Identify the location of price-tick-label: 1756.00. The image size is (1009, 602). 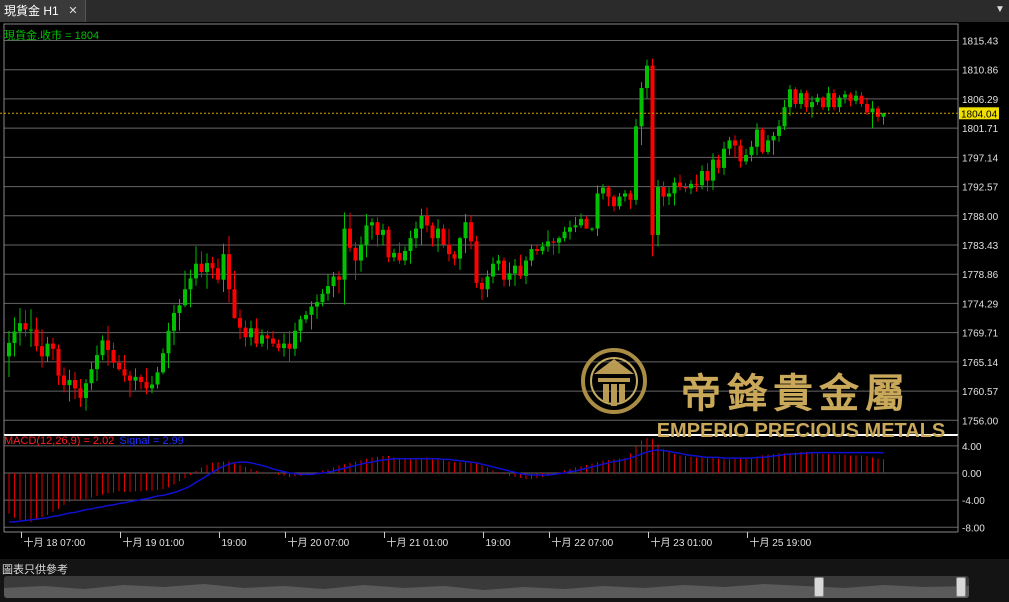
(980, 421).